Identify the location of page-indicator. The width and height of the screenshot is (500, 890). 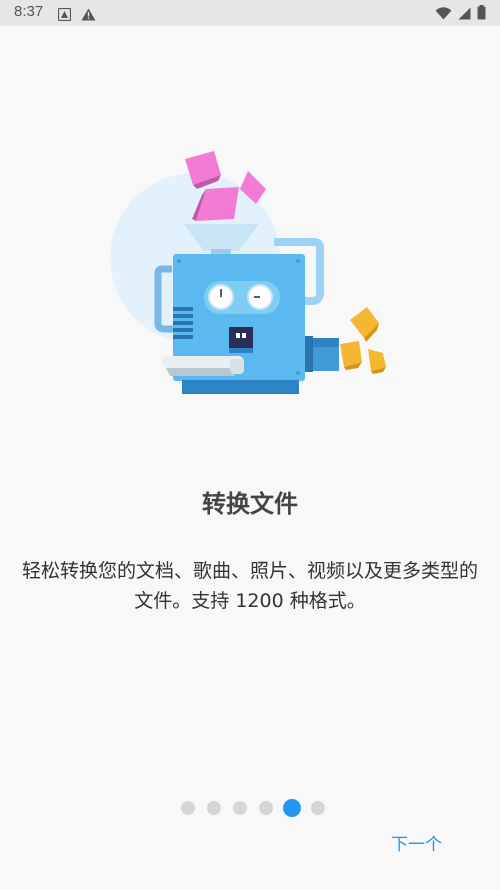
(250, 808).